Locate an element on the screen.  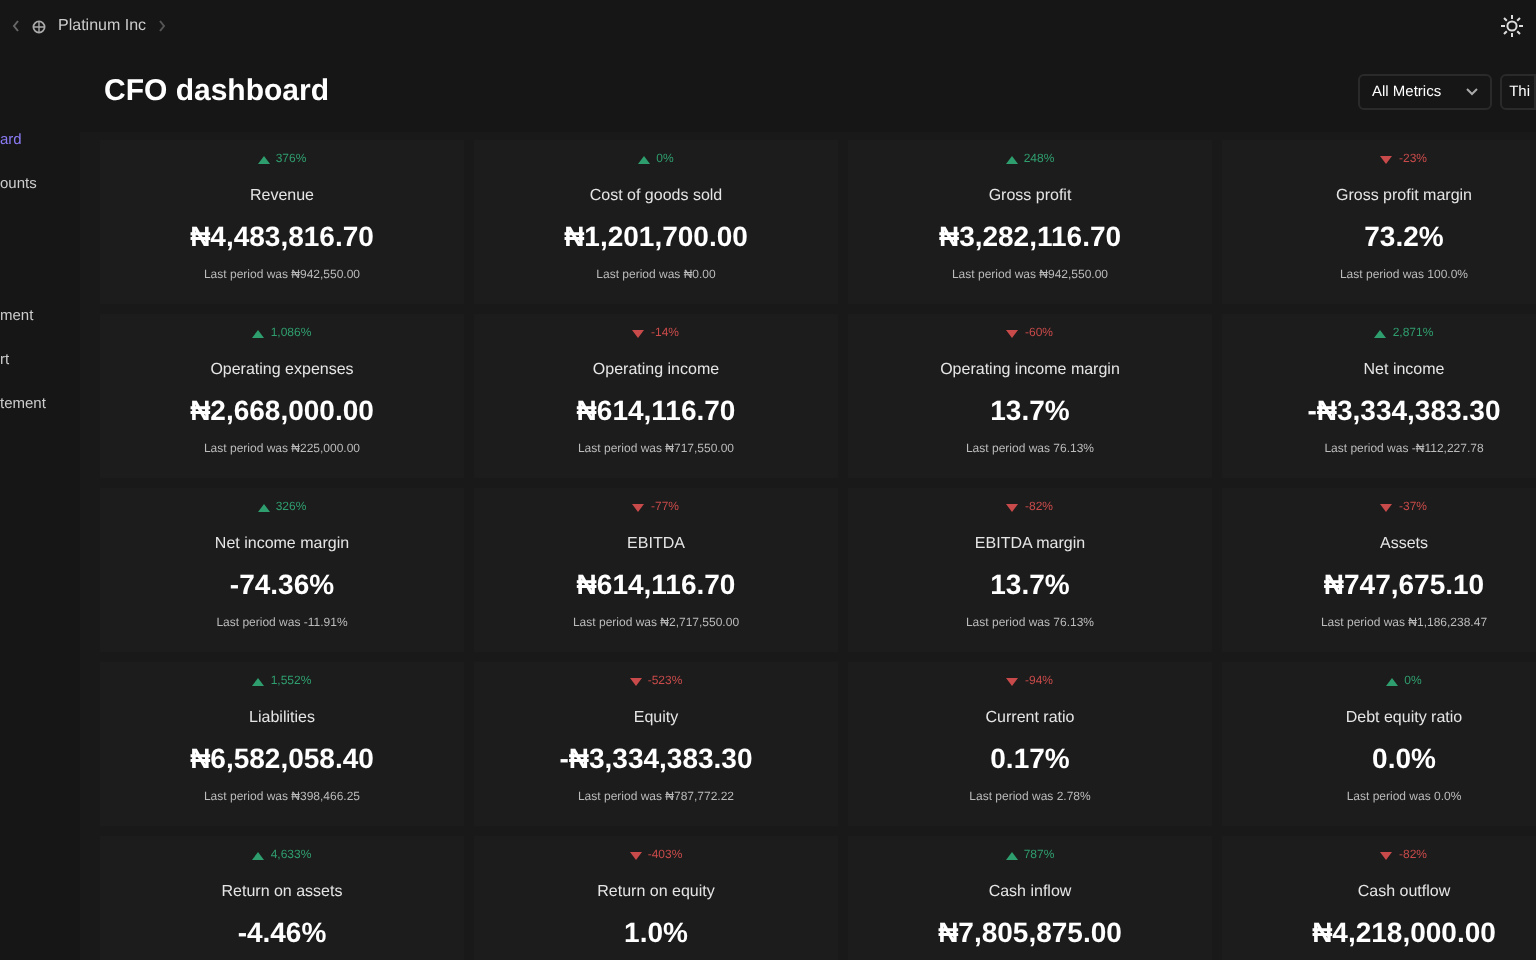
metric-label: Net income margin is located at coordinates (282, 544).